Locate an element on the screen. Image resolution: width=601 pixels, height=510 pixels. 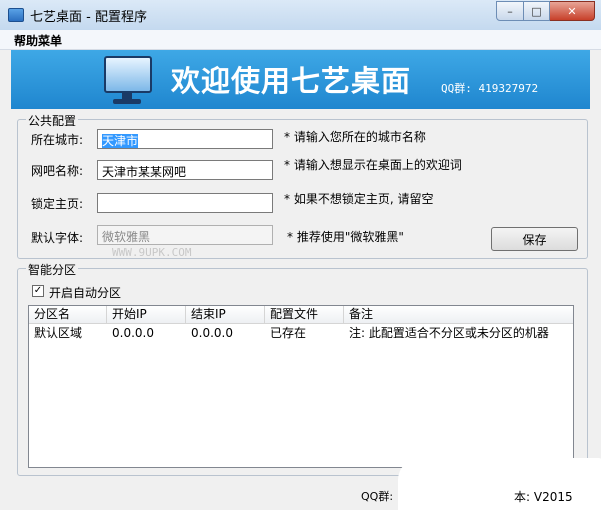
title-bar: 七艺桌面 - 配置程序 – □ ✕ is located at coordinates (300, 15).